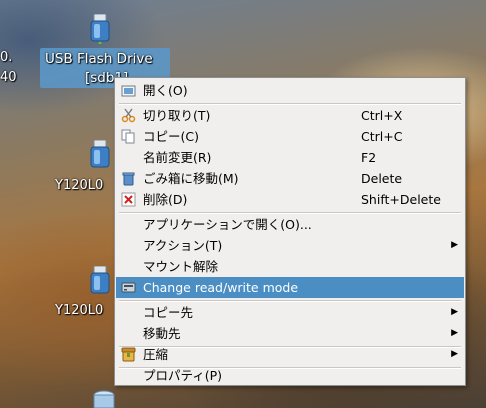 The image size is (486, 408). Describe the element at coordinates (128, 179) in the screenshot. I see `trash-icon` at that location.